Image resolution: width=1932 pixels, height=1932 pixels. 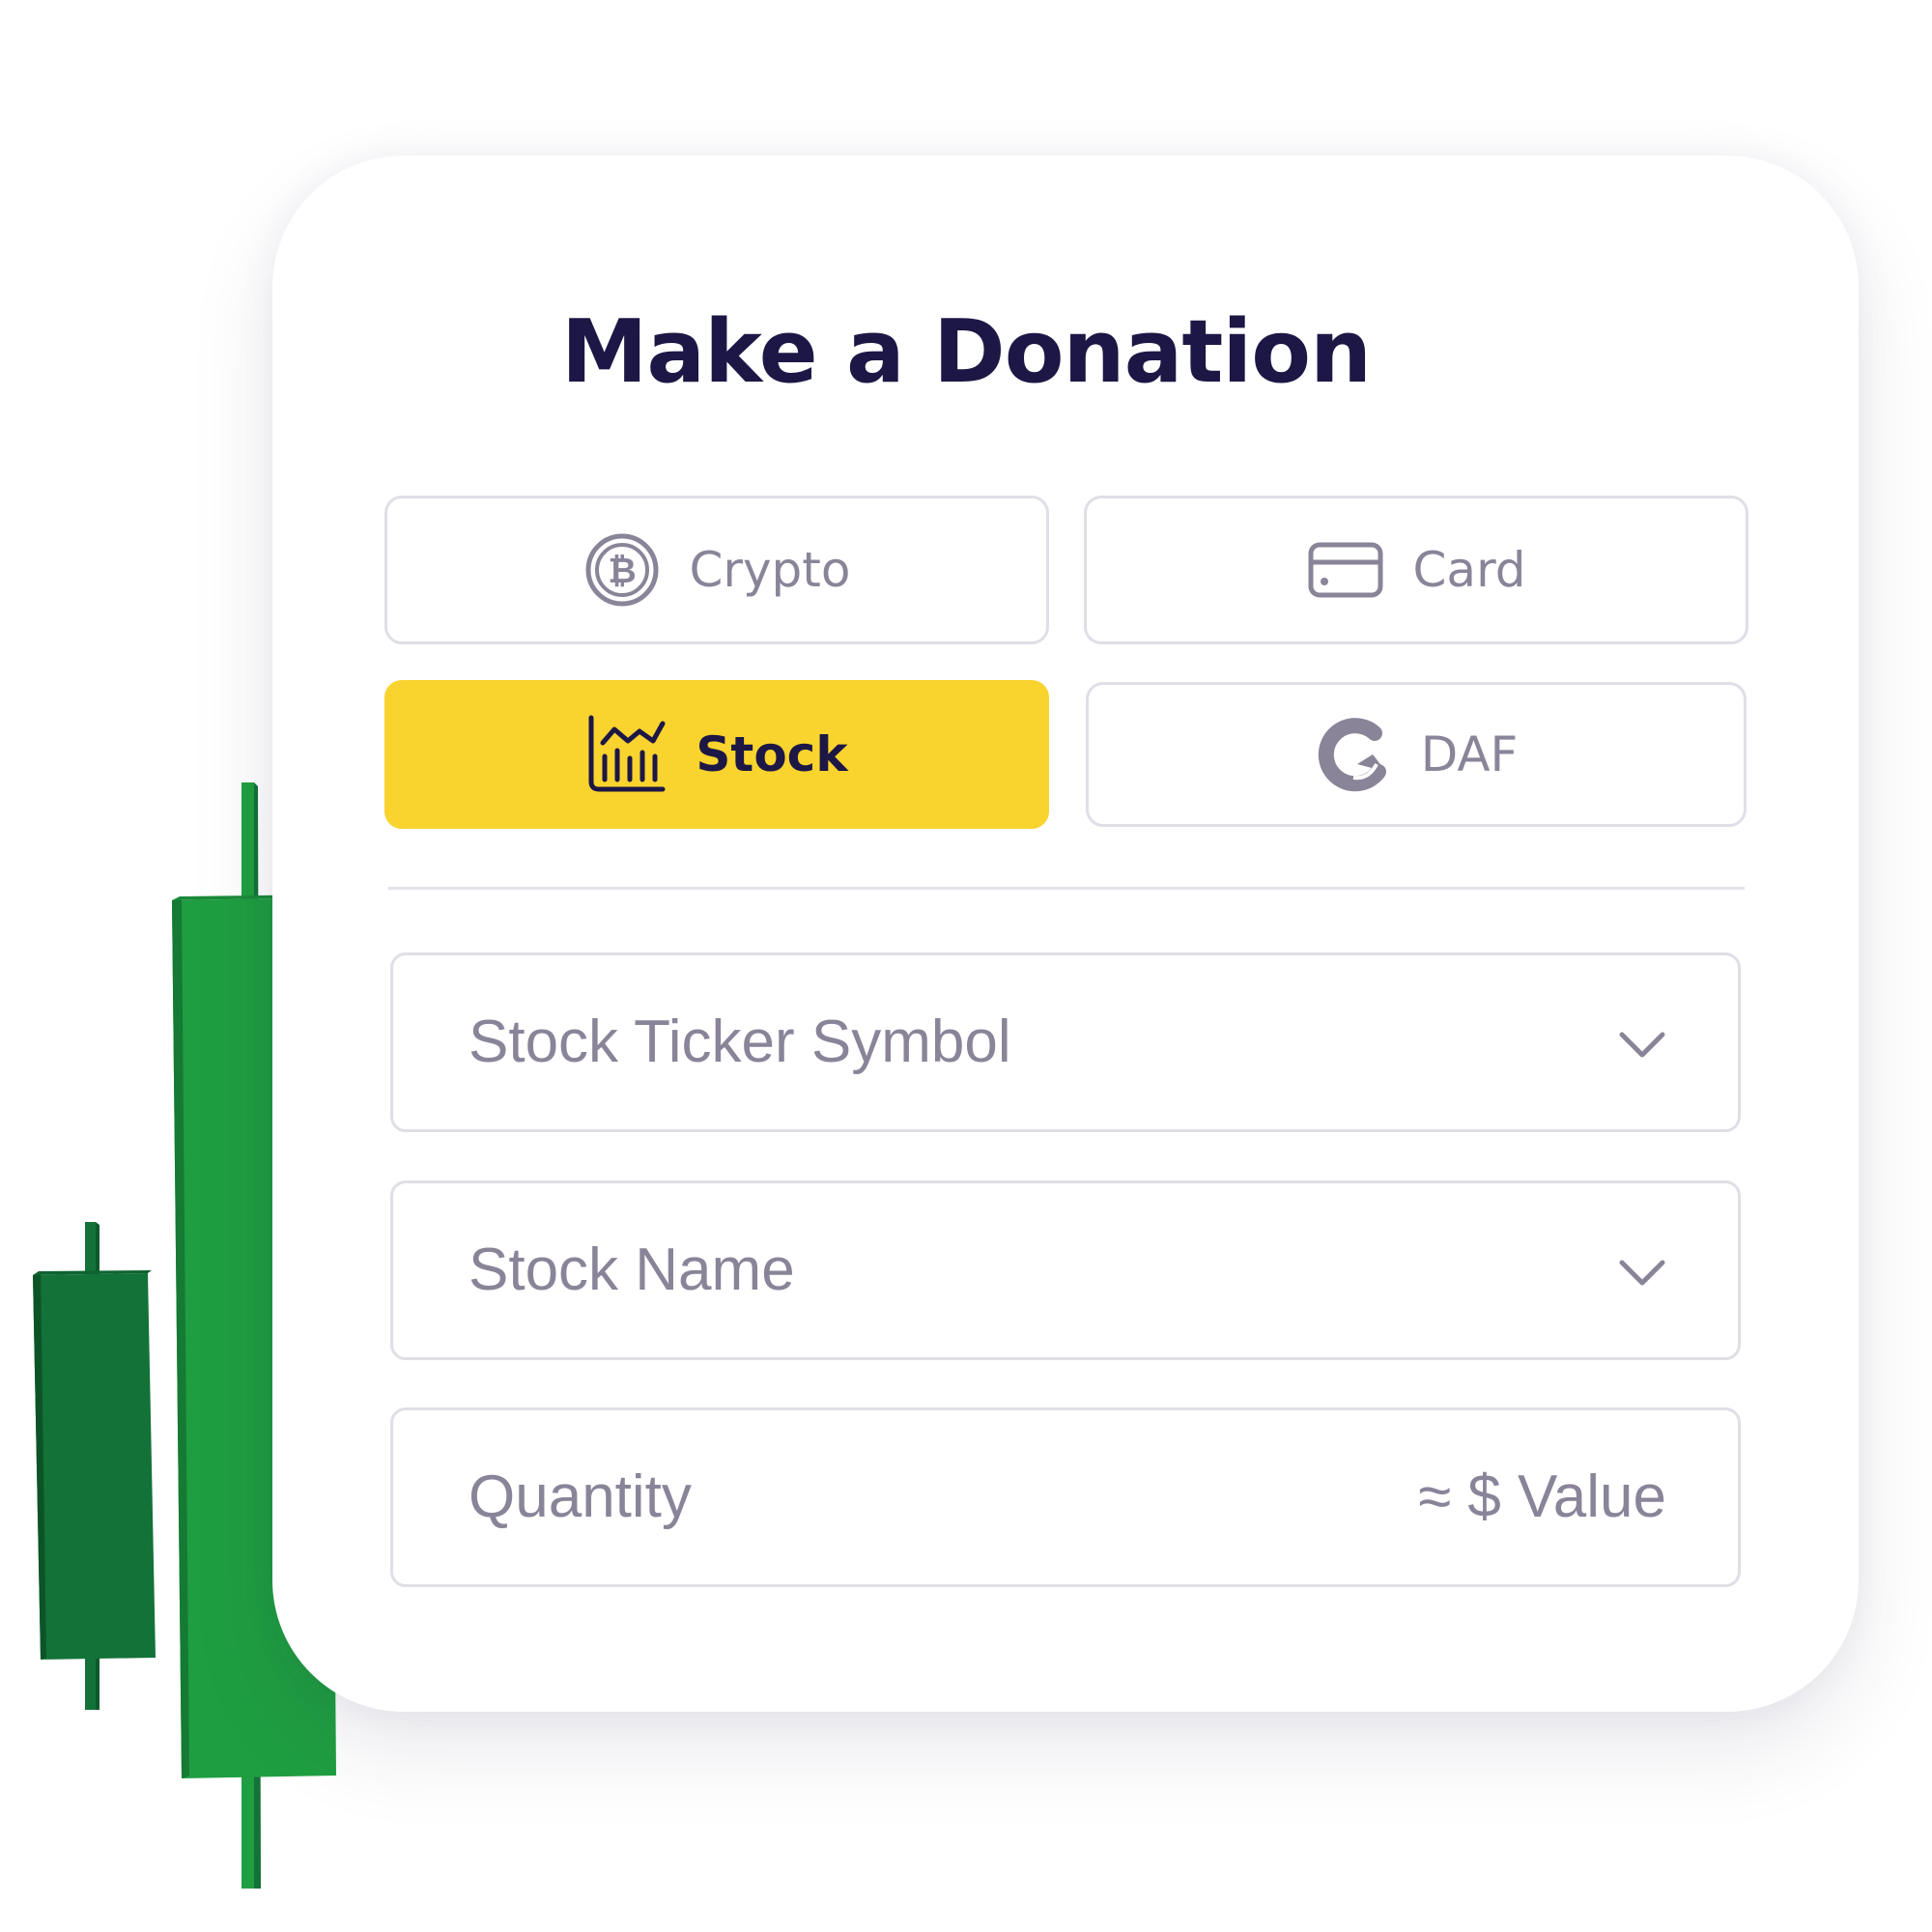 What do you see at coordinates (626, 754) in the screenshot?
I see `stock-chart-icon` at bounding box center [626, 754].